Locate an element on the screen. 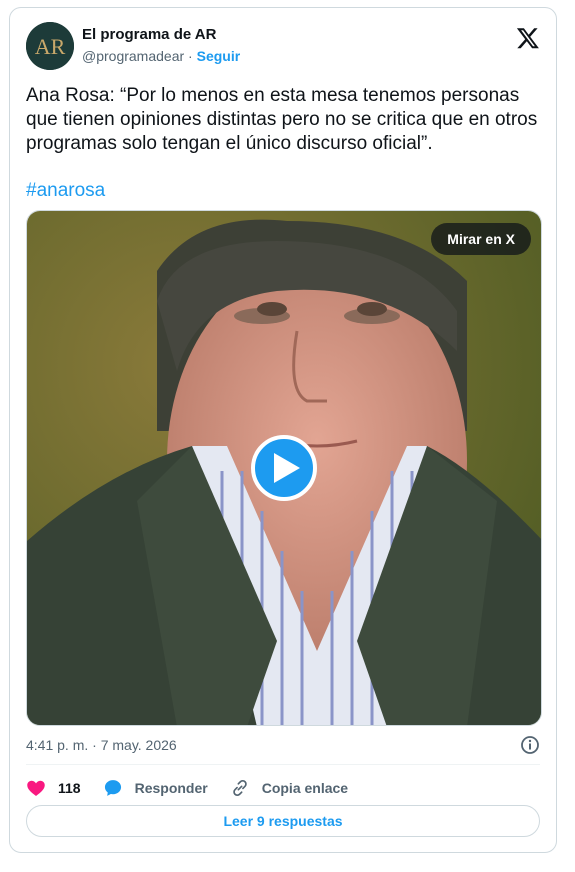 This screenshot has height=872, width=575. info-icon is located at coordinates (530, 745).